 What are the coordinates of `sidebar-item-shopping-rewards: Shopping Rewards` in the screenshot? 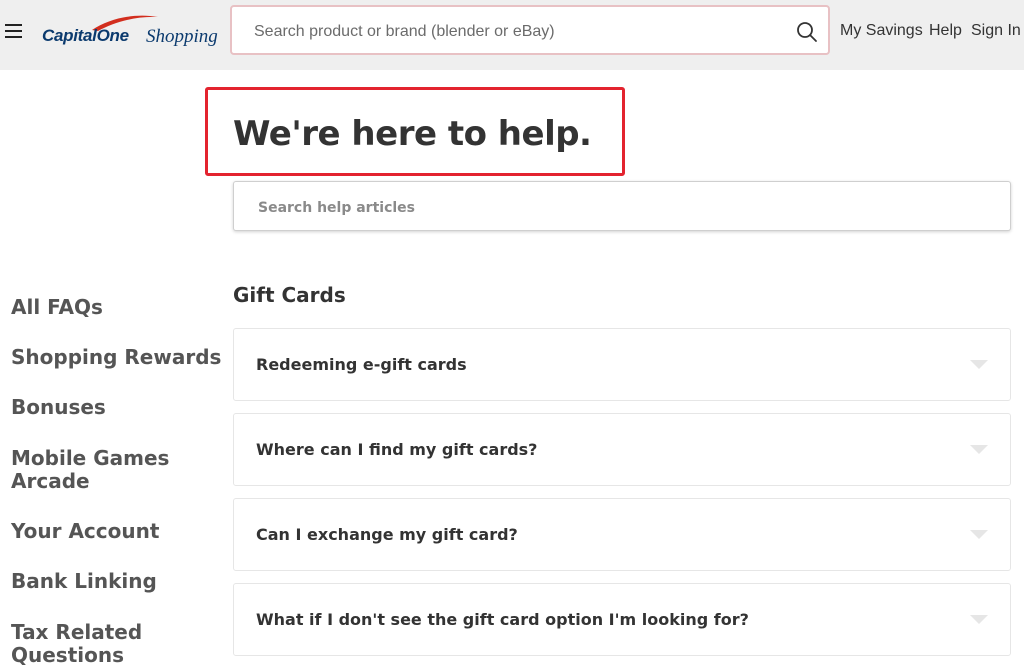 It's located at (118, 357).